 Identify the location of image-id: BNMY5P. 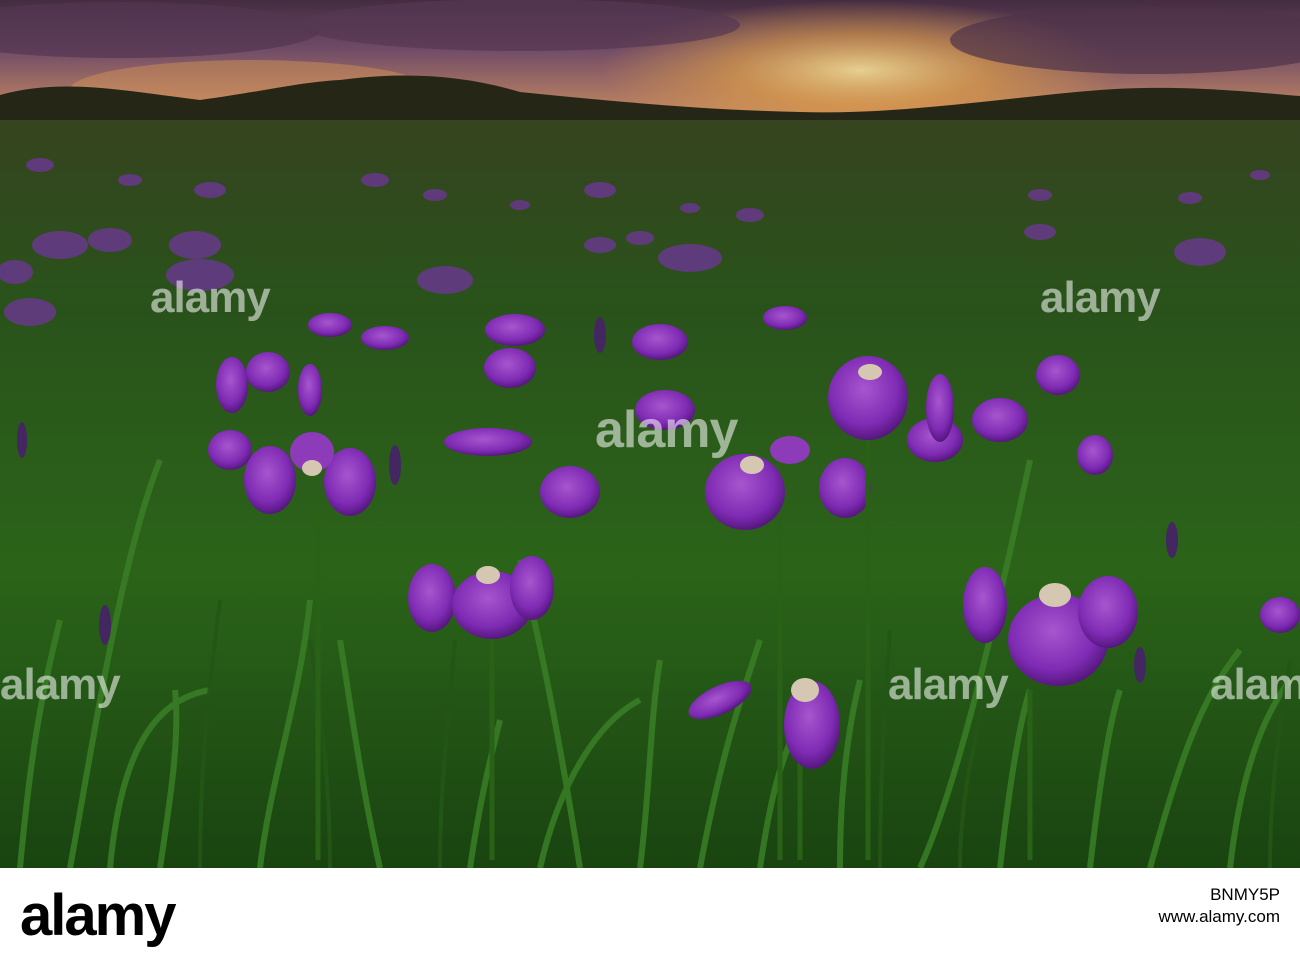
(1245, 894).